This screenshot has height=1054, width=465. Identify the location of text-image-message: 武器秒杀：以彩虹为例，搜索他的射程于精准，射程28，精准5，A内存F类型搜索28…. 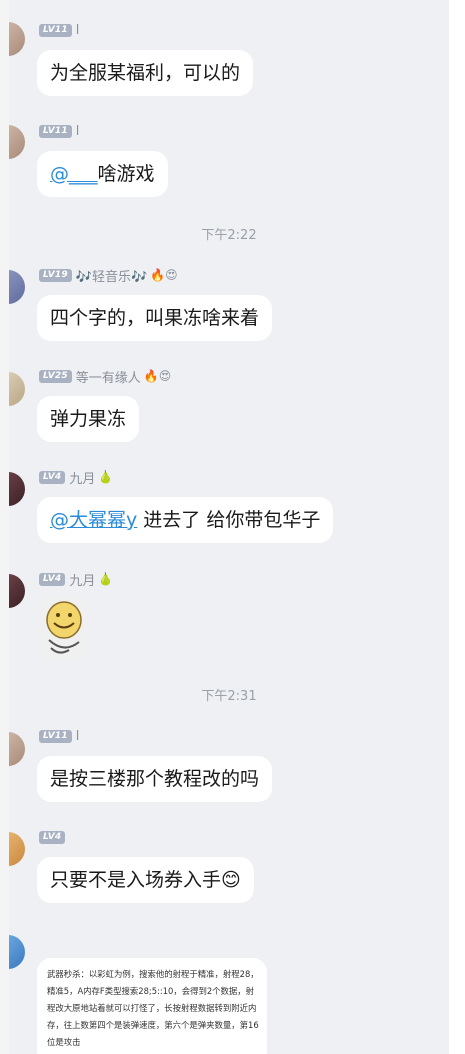
(152, 1006).